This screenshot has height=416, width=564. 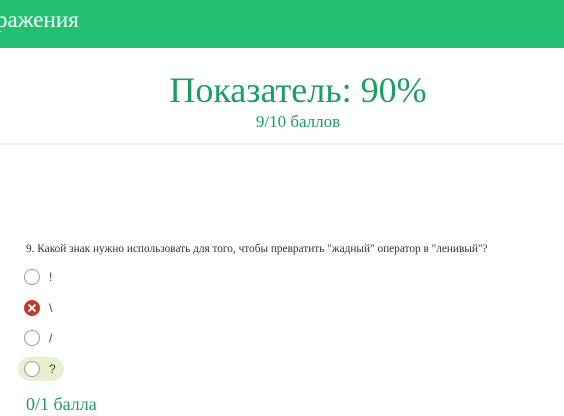 What do you see at coordinates (282, 144) in the screenshot?
I see `divider` at bounding box center [282, 144].